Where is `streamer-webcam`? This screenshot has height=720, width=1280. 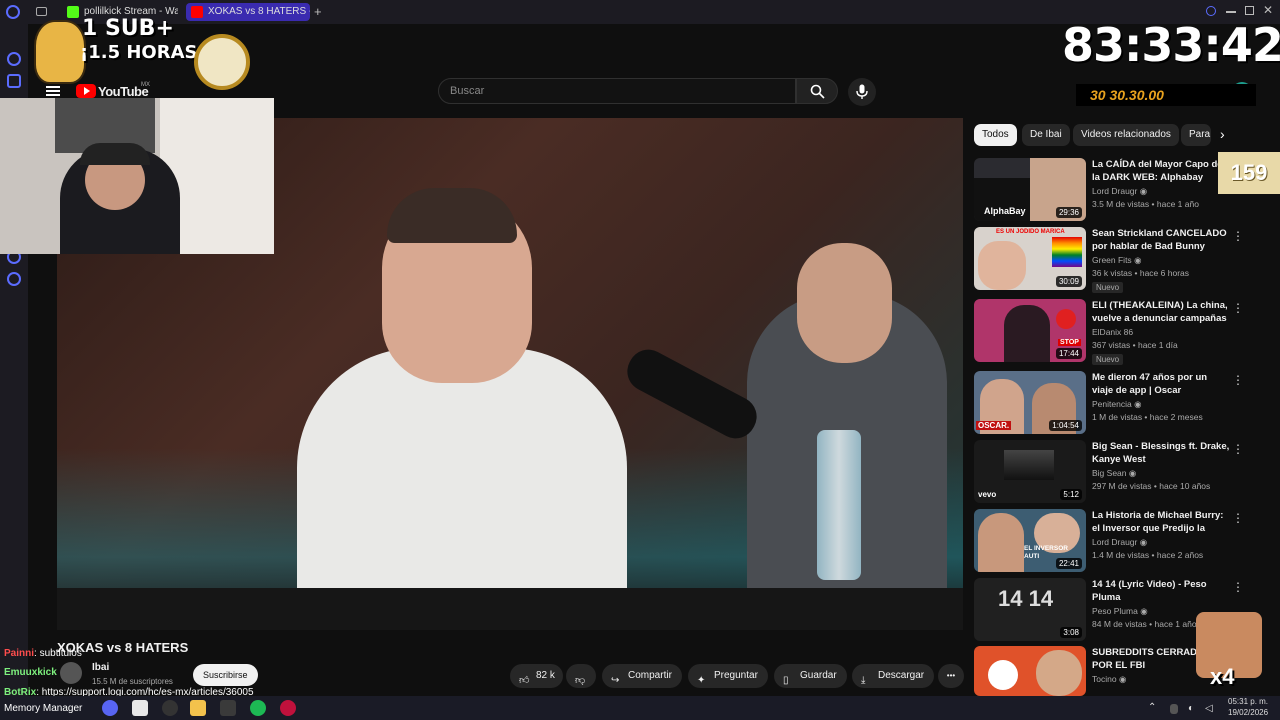 streamer-webcam is located at coordinates (137, 176).